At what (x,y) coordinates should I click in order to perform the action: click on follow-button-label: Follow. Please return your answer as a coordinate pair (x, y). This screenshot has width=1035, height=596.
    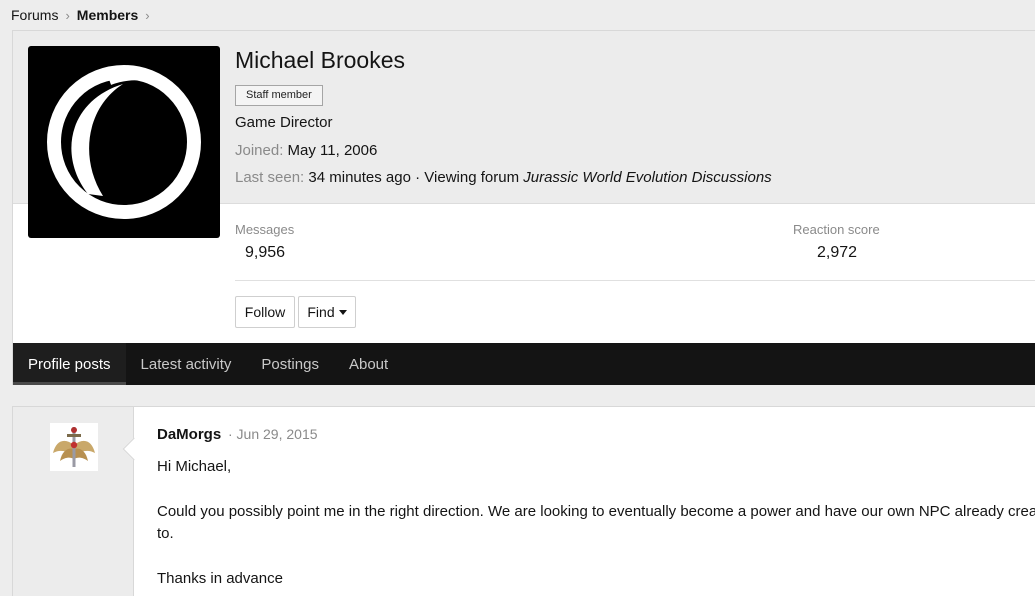
    Looking at the image, I should click on (265, 312).